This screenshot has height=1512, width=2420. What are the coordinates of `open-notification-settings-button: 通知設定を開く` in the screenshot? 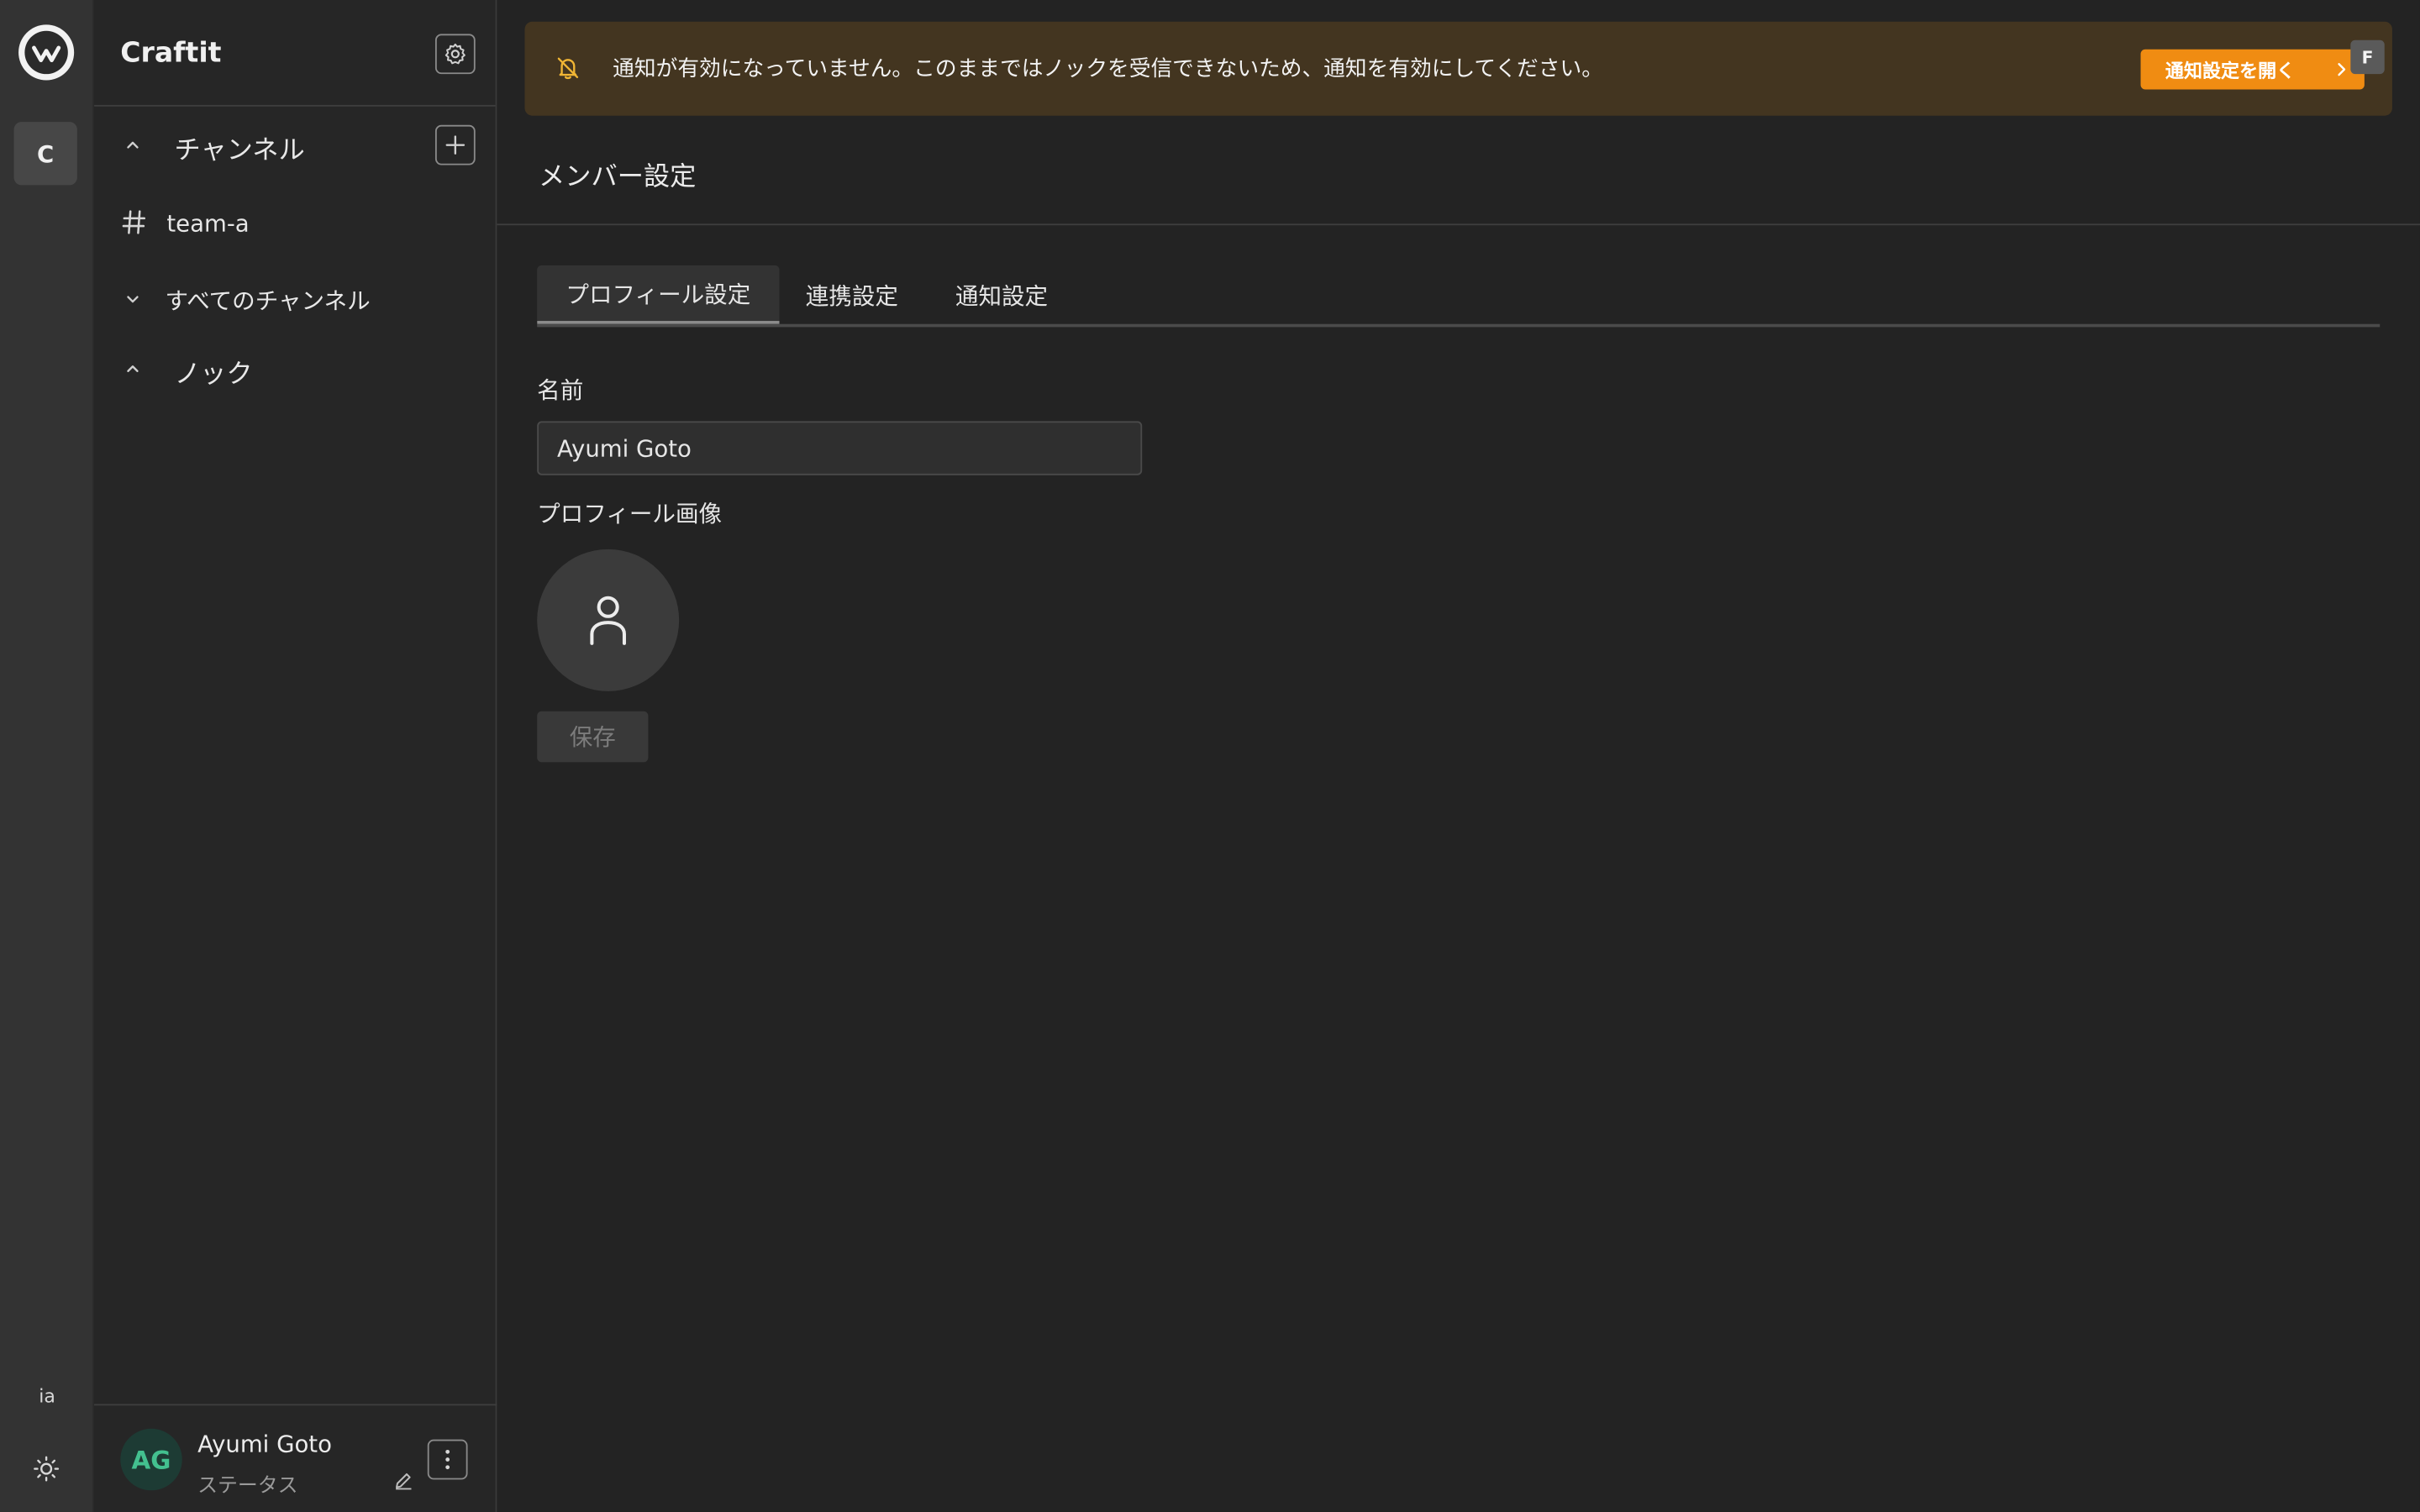 It's located at (2252, 69).